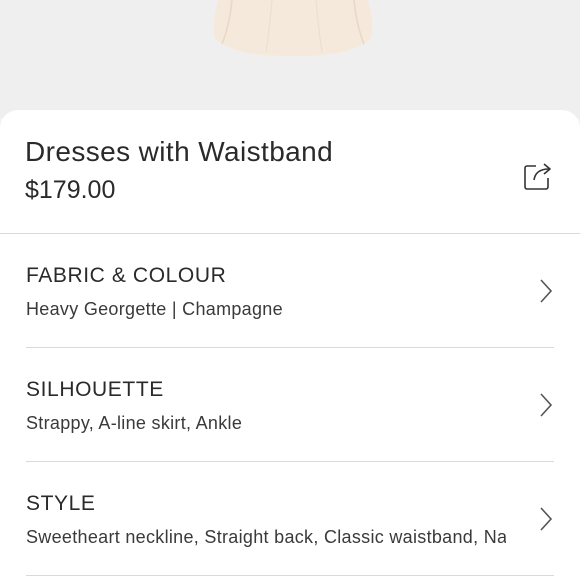  I want to click on detail-row-value: Strappy, A-line skirt, Ankle, so click(134, 423).